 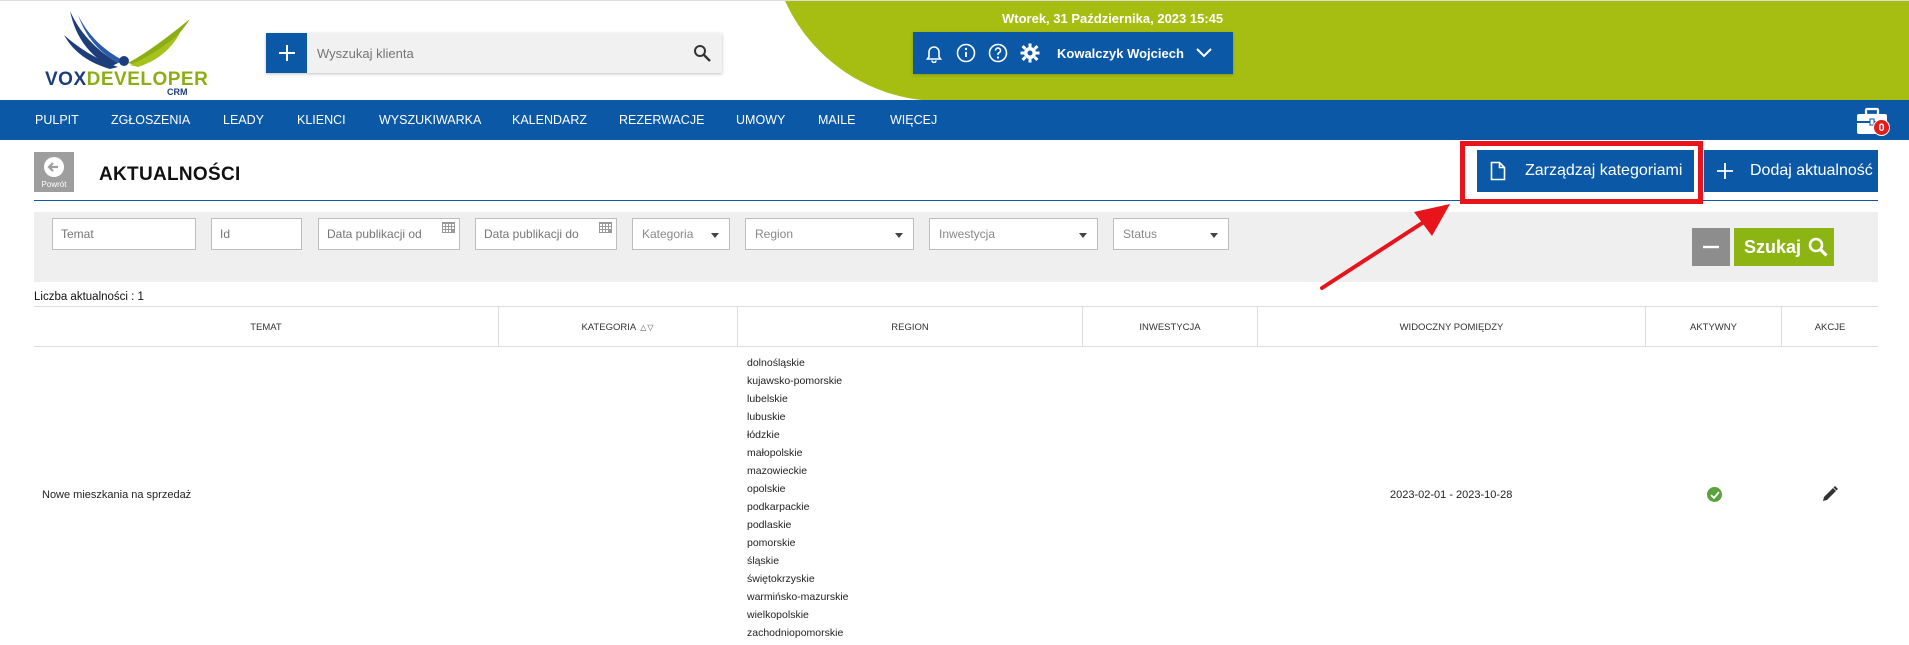 I want to click on region-select: Region, so click(x=829, y=234).